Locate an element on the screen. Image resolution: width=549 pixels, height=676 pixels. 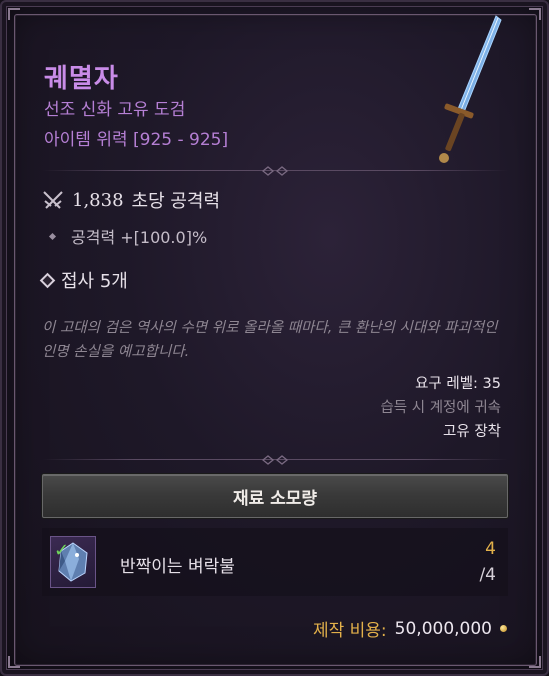
required-level: 요구 레벨: 35 is located at coordinates (458, 384).